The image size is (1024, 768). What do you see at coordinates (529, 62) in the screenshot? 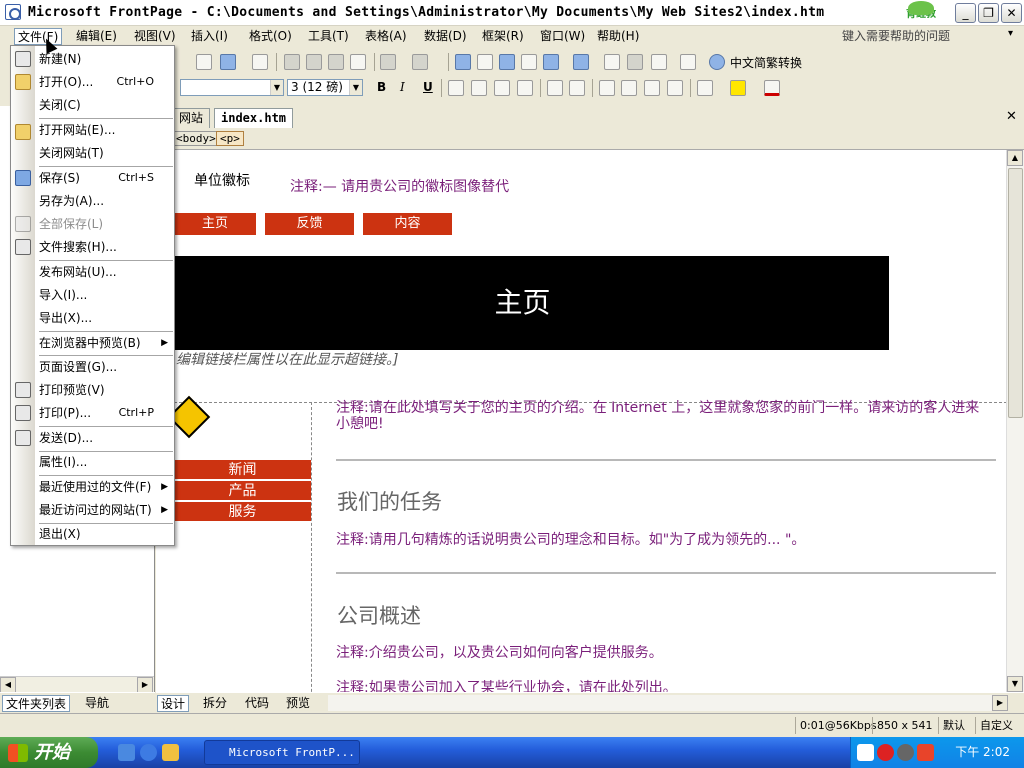
I see `insert-picture-icon` at bounding box center [529, 62].